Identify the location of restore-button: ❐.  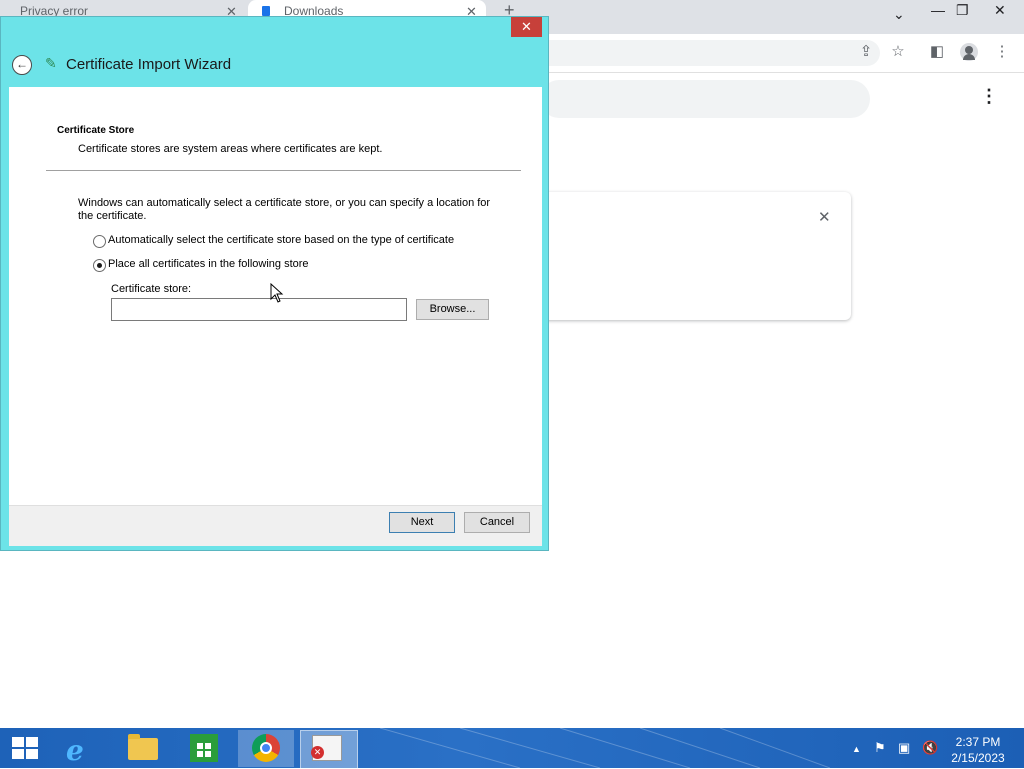
(962, 10).